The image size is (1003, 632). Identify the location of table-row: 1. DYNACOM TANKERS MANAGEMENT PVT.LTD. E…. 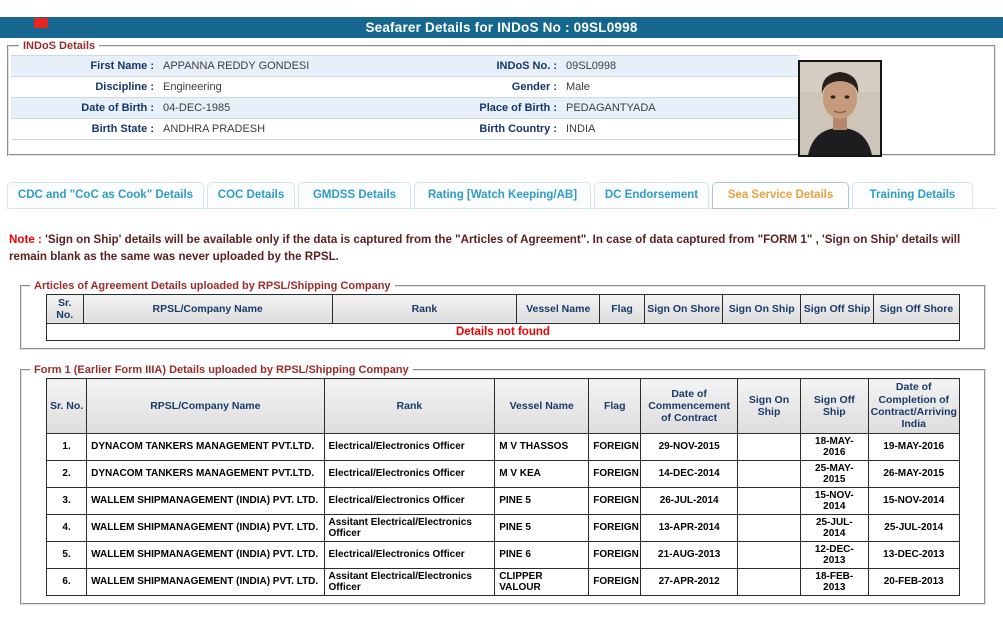
(502, 446).